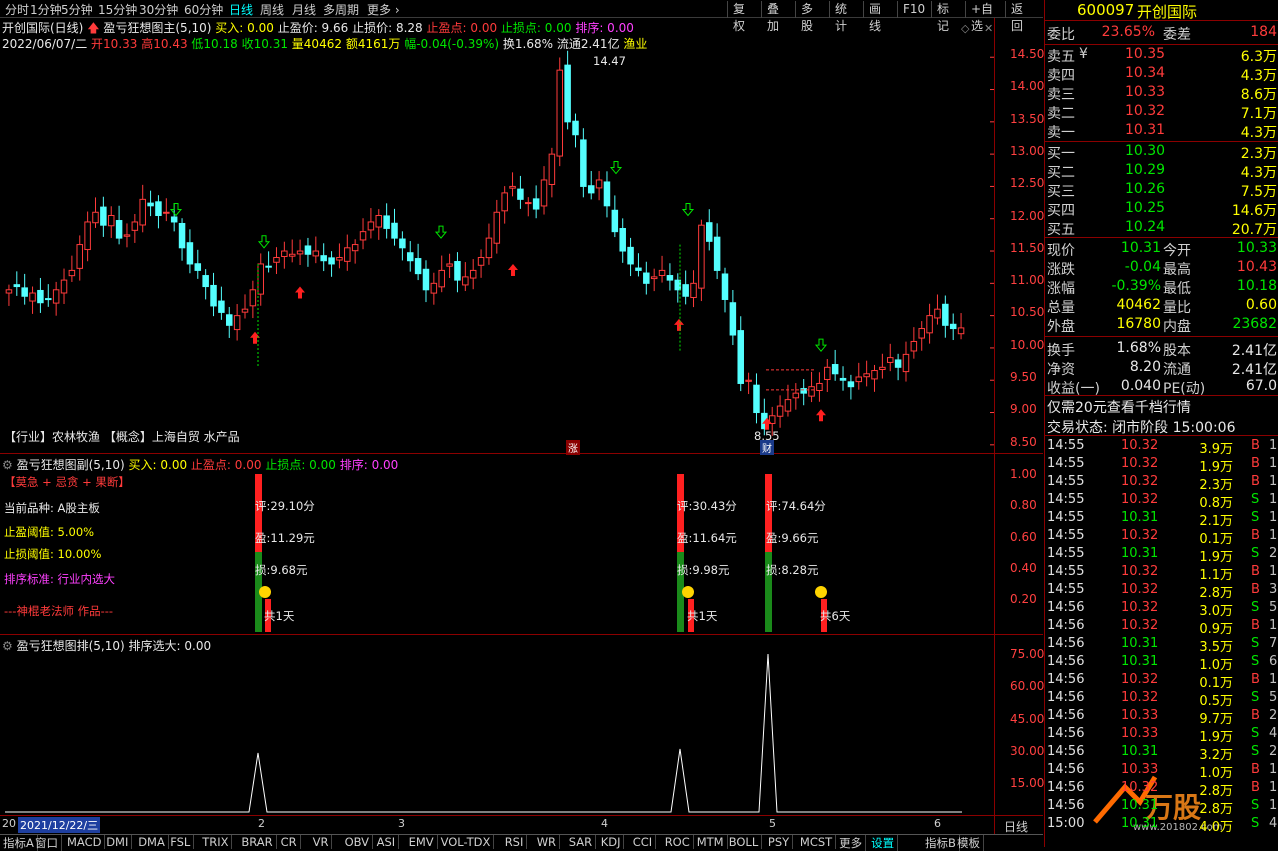 The width and height of the screenshot is (1278, 851). I want to click on quote-value: 16780, so click(1138, 324).